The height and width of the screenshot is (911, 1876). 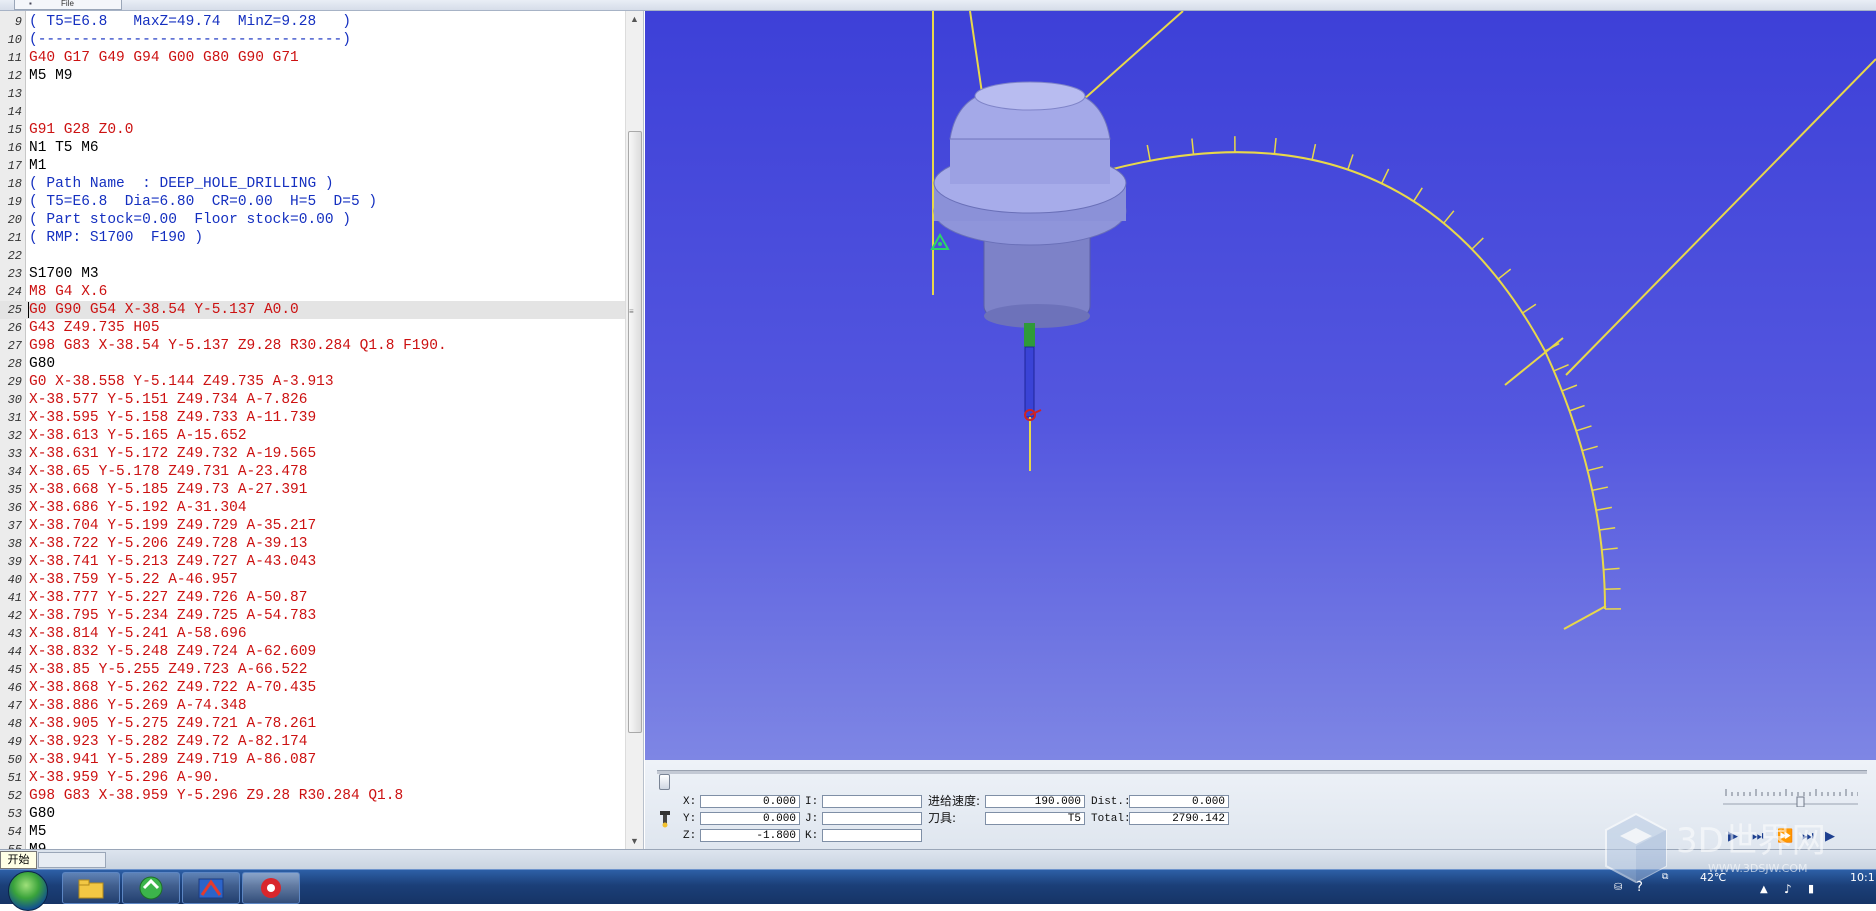 I want to click on distance-field: 0.000, so click(x=1179, y=801).